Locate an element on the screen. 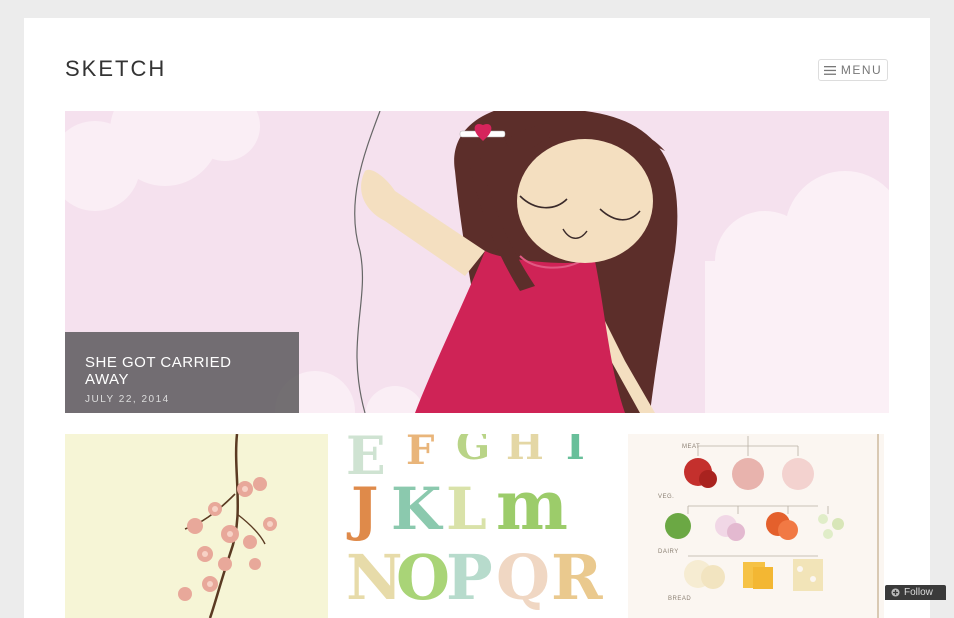 The height and width of the screenshot is (618, 954). follow-label: Follow is located at coordinates (918, 592).